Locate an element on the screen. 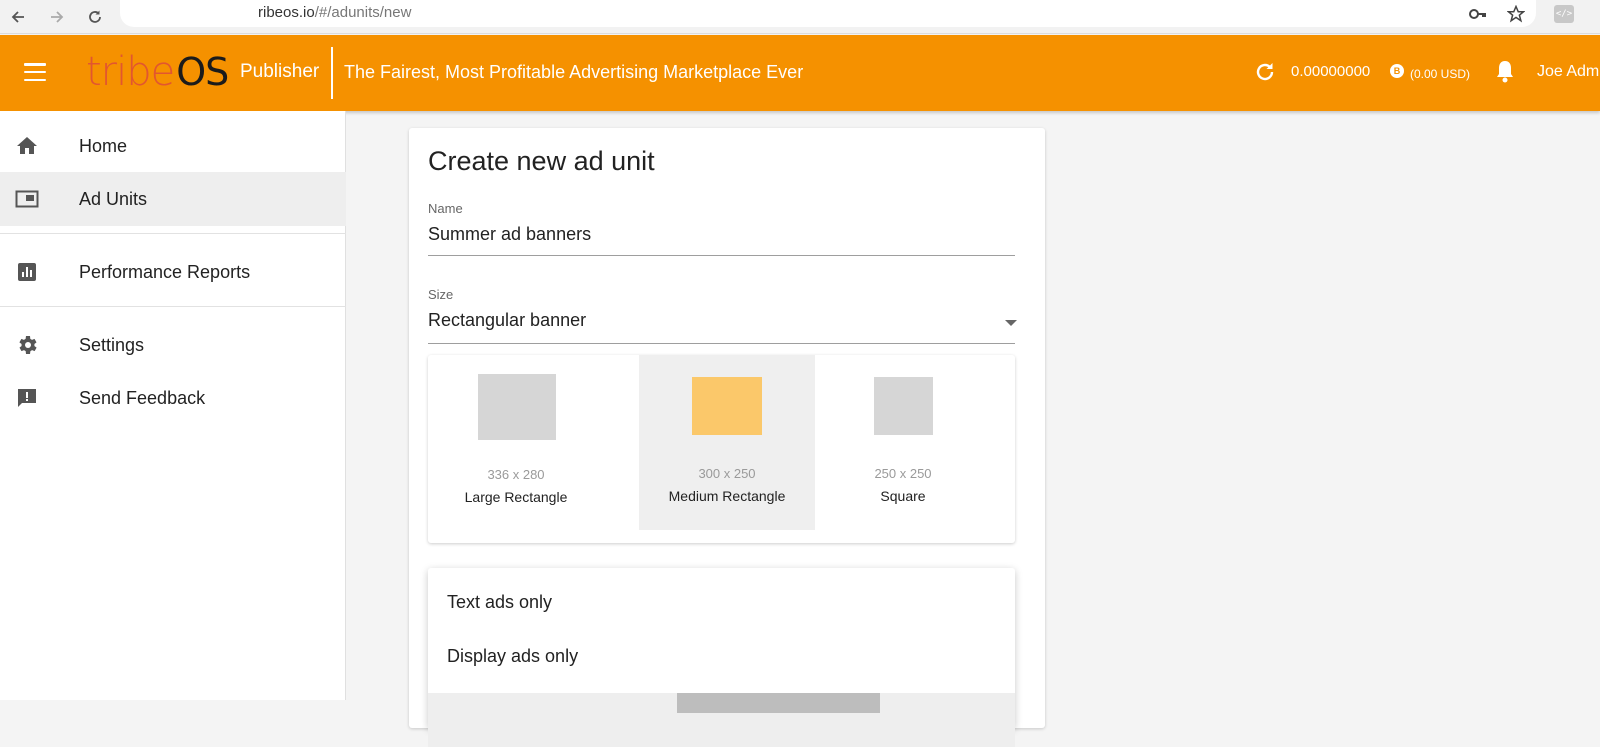  size-option-large-rectangle: 336 x 280 Large Rectangle is located at coordinates (516, 442).